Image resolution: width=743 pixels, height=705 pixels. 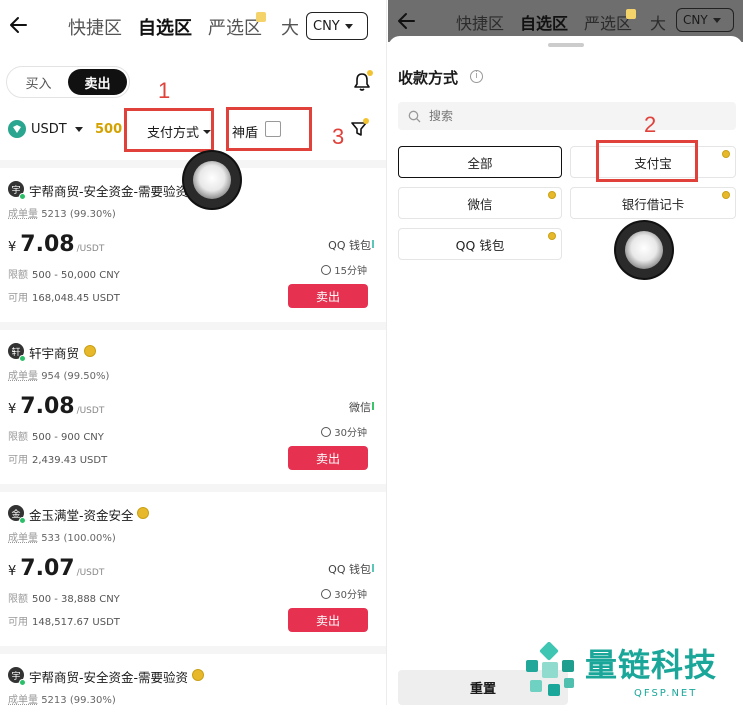 I want to click on merchant-stats: 成单量 954 (99.50%), so click(x=58, y=374).